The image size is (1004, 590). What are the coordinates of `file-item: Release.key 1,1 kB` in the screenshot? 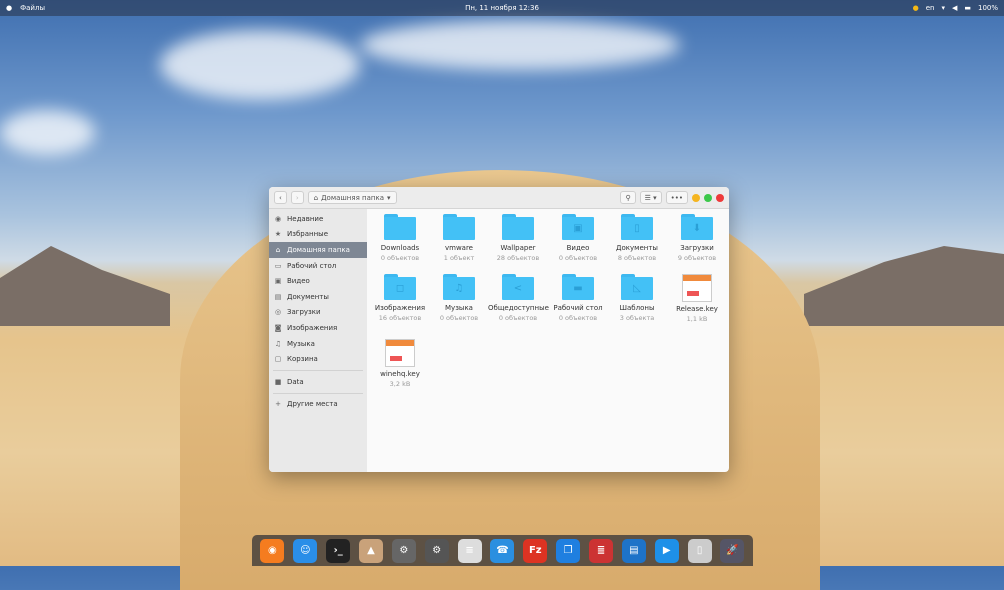 It's located at (697, 298).